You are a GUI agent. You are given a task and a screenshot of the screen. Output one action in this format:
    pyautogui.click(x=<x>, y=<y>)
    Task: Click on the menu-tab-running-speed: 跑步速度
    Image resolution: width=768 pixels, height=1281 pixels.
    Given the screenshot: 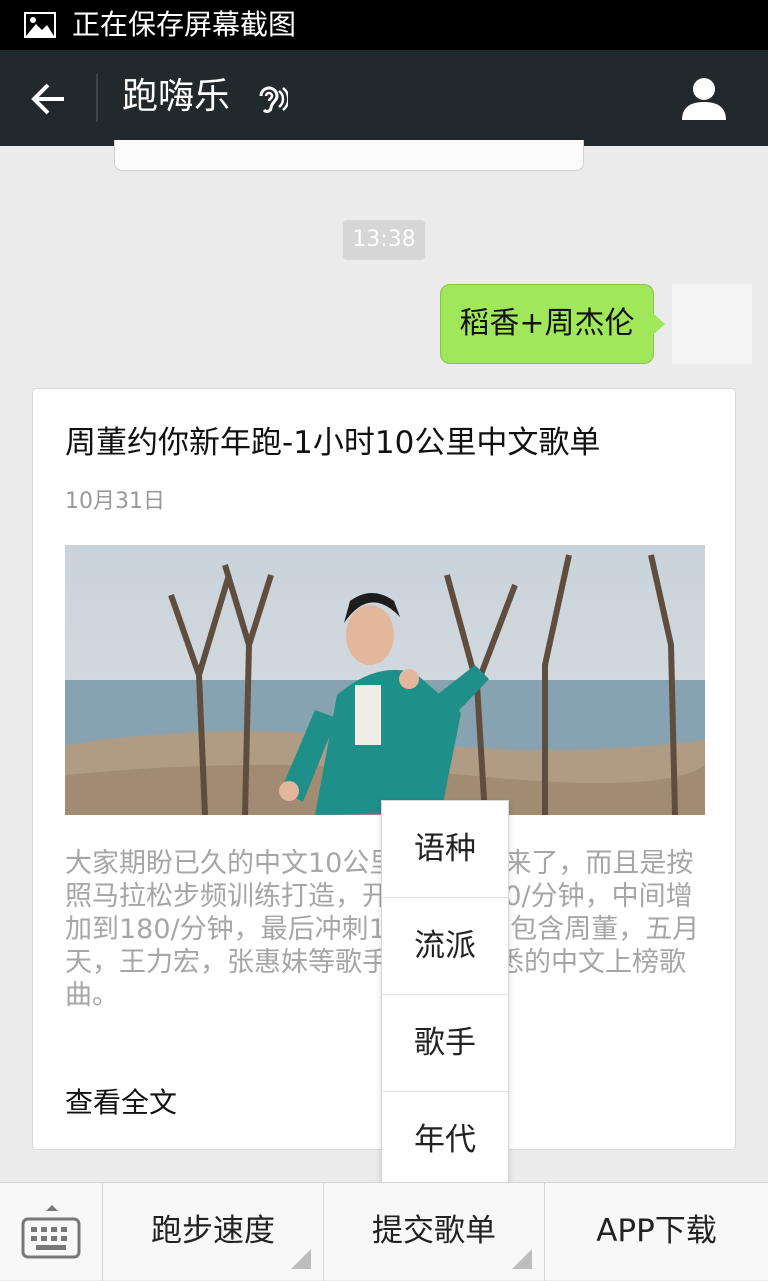 What is the action you would take?
    pyautogui.click(x=213, y=1232)
    